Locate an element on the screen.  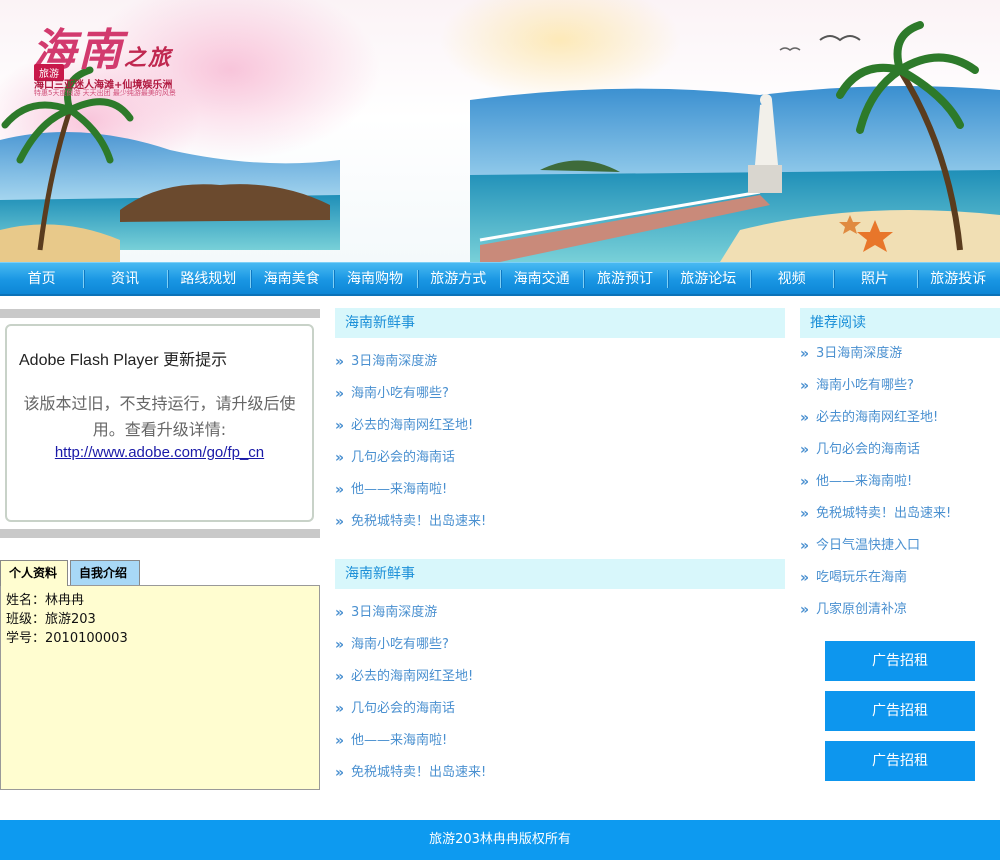
flash-message: 该版本过旧，不支持运行，请升级后使用。查看升级详情: is located at coordinates (159, 416).